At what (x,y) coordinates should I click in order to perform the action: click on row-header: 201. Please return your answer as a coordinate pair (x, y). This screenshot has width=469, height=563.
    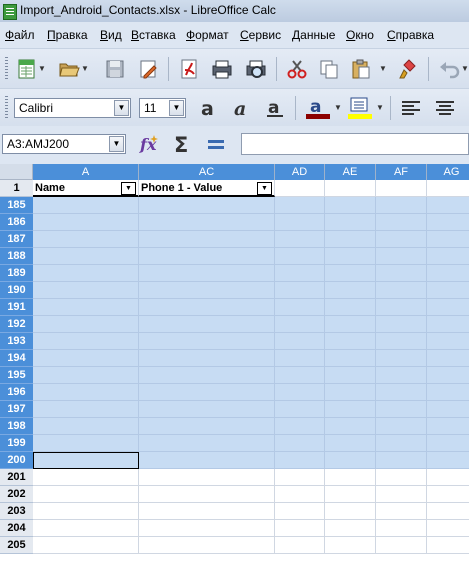
    Looking at the image, I should click on (16, 477).